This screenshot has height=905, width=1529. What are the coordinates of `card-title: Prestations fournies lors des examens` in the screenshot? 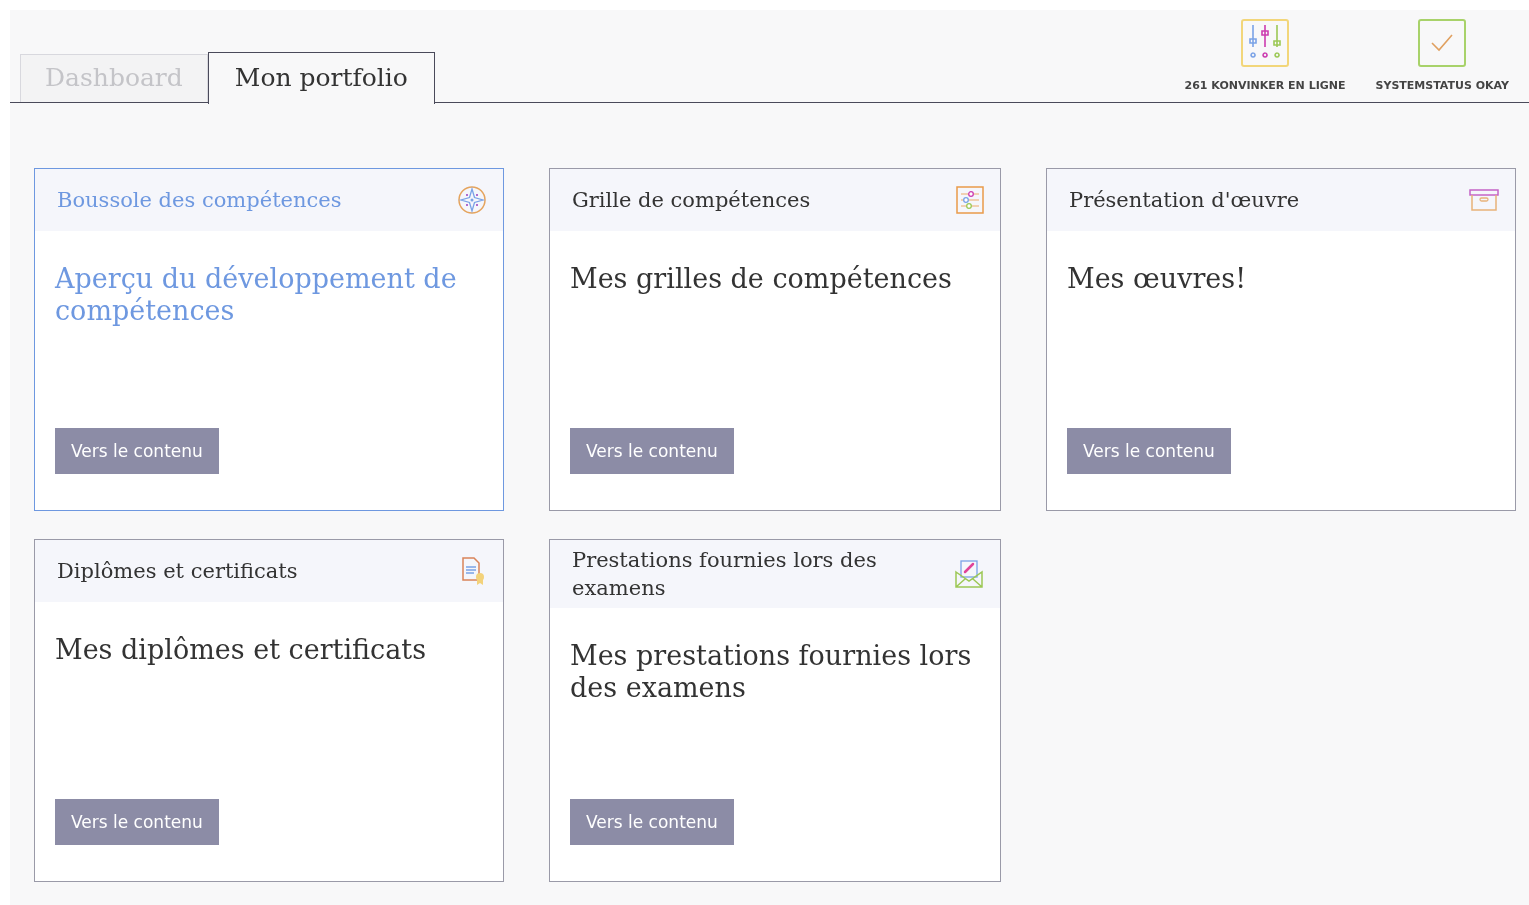 It's located at (725, 574).